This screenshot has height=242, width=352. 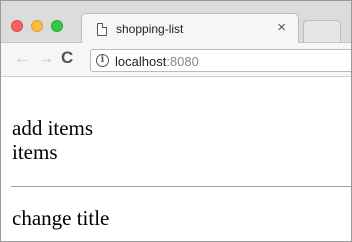 What do you see at coordinates (35, 152) in the screenshot?
I see `items-heading: items` at bounding box center [35, 152].